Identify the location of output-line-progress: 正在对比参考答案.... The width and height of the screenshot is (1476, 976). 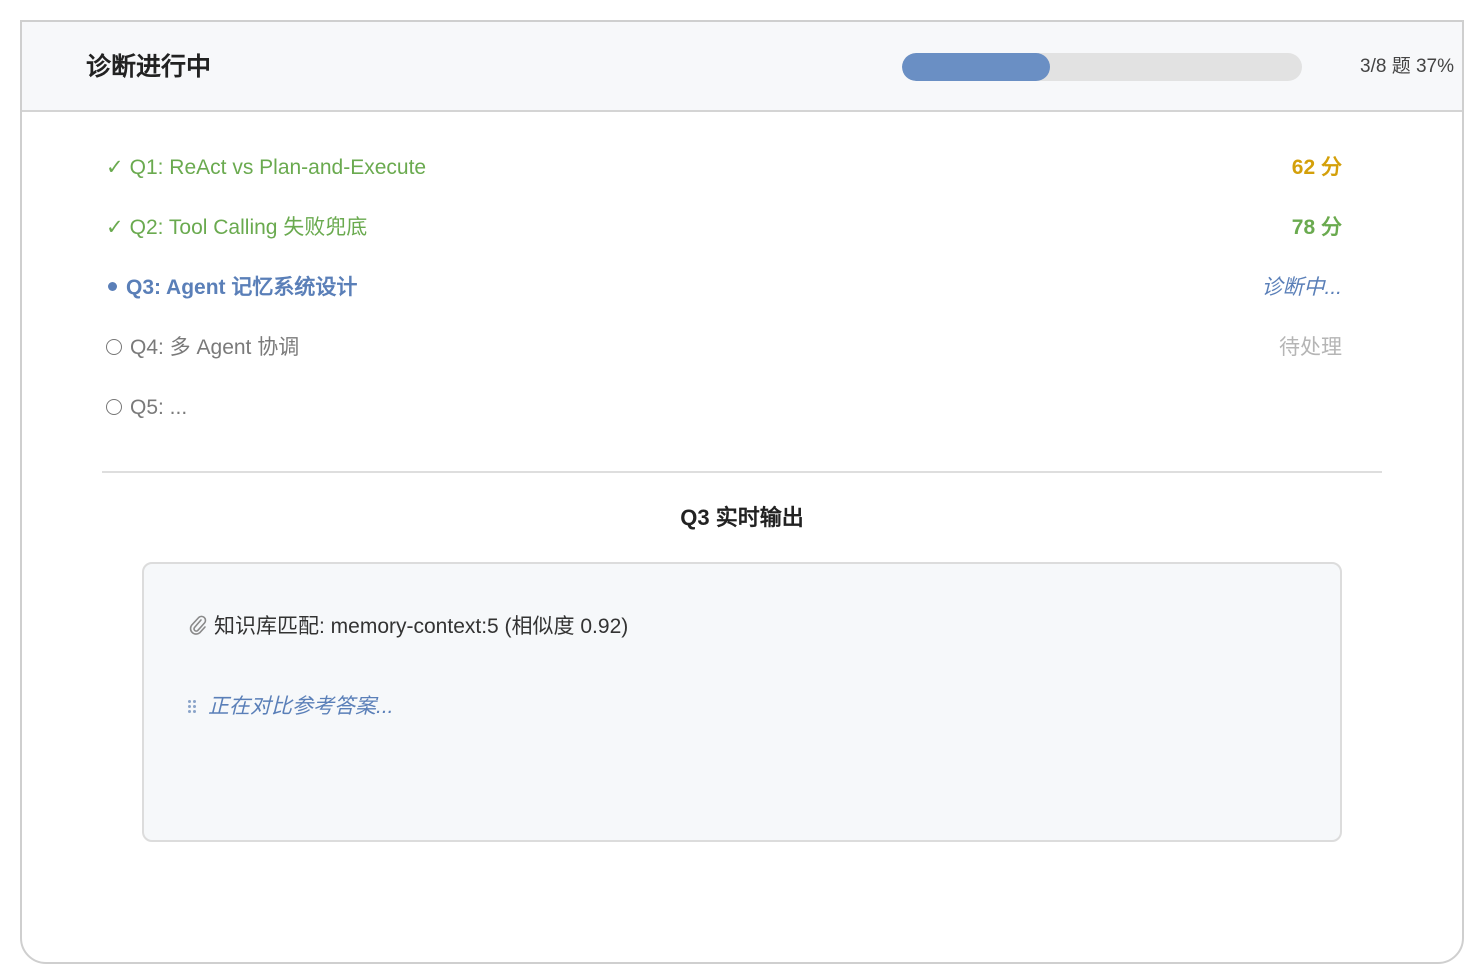
(291, 707).